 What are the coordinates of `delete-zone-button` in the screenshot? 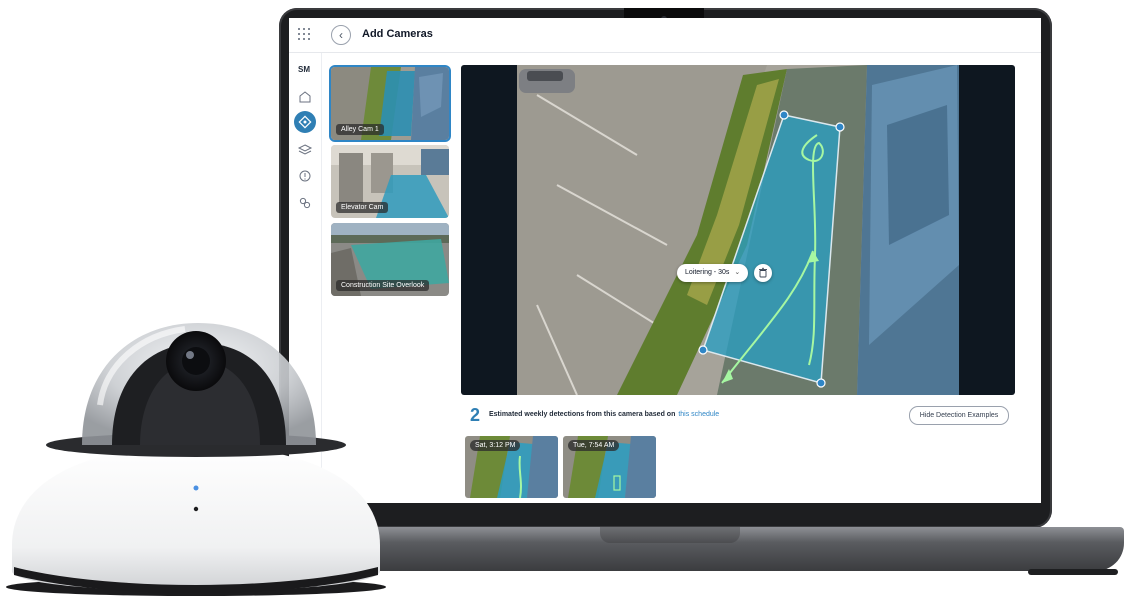 It's located at (763, 273).